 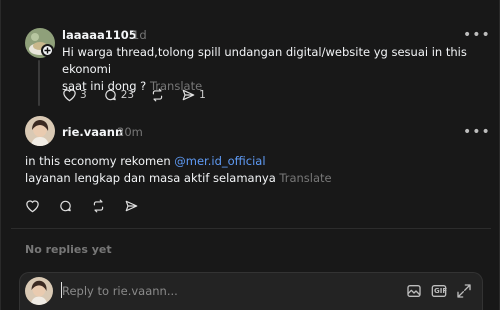 I want to click on image-icon, so click(x=414, y=293).